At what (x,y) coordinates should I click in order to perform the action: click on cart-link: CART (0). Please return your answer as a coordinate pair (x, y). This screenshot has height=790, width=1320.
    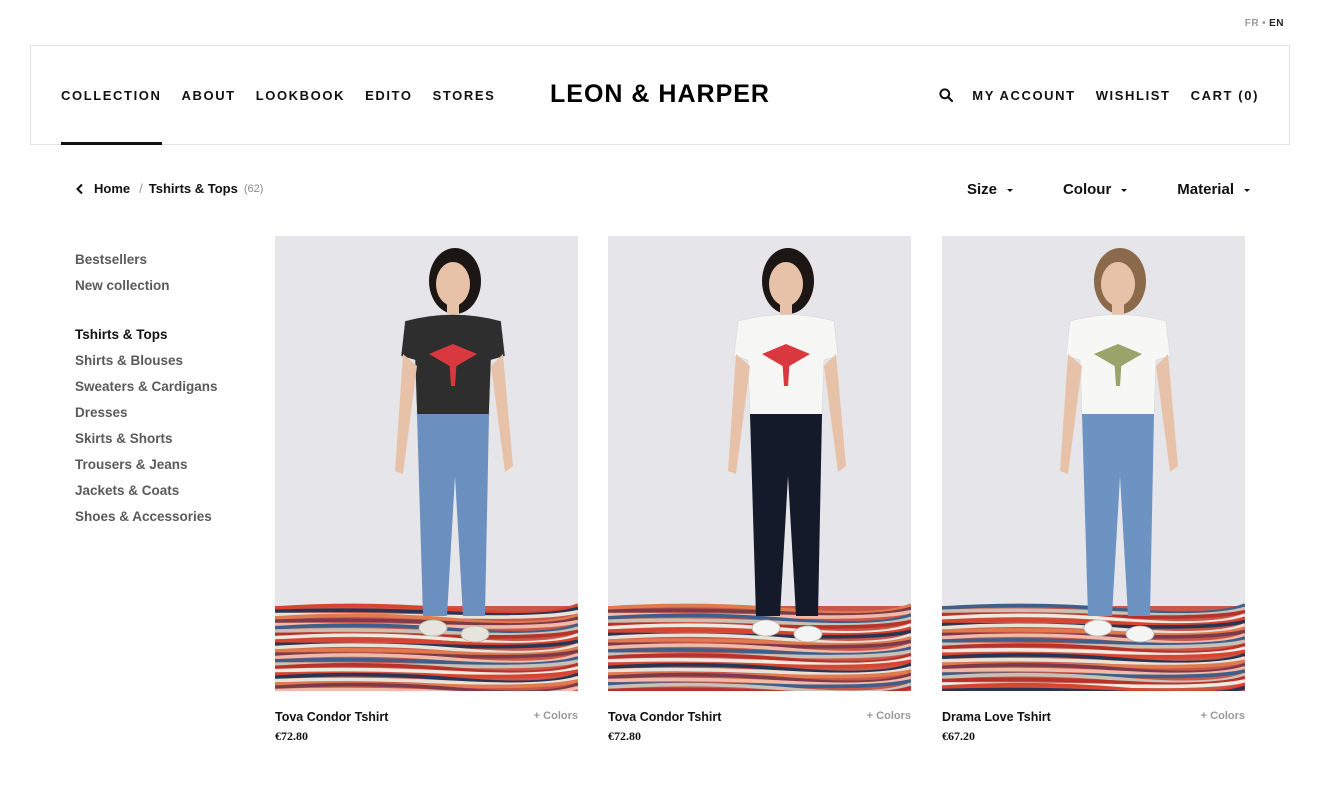
    Looking at the image, I should click on (1225, 95).